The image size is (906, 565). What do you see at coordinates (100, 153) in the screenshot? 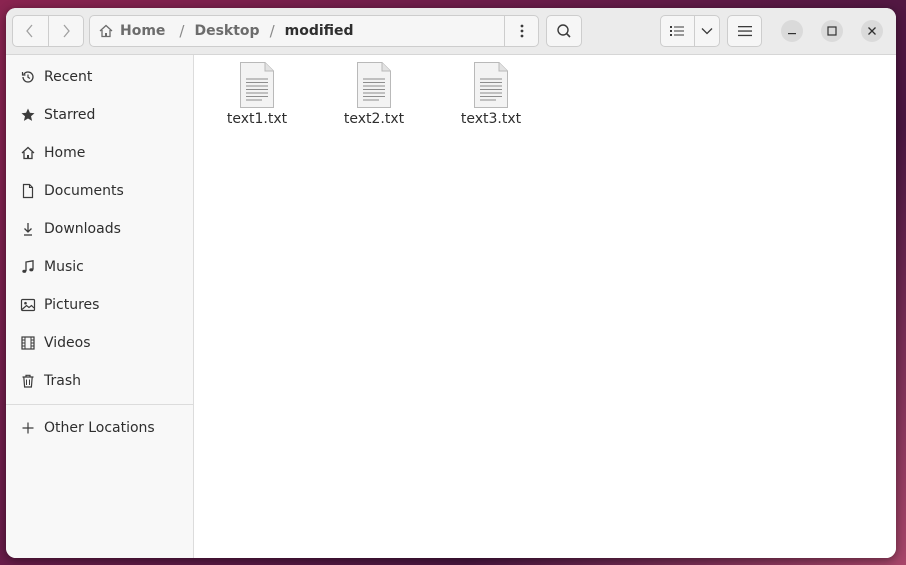
I see `sidebar-item-home: Home` at bounding box center [100, 153].